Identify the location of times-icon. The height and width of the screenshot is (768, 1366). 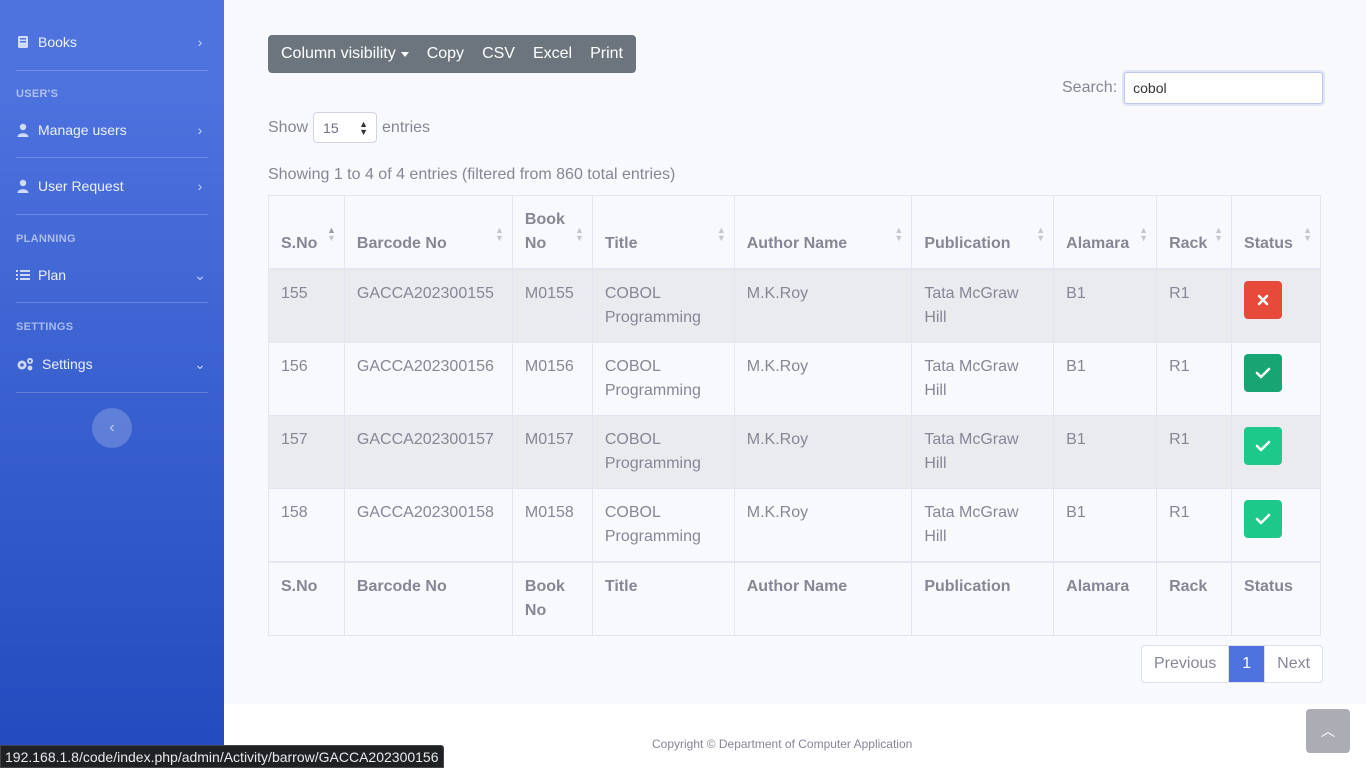
(1263, 300).